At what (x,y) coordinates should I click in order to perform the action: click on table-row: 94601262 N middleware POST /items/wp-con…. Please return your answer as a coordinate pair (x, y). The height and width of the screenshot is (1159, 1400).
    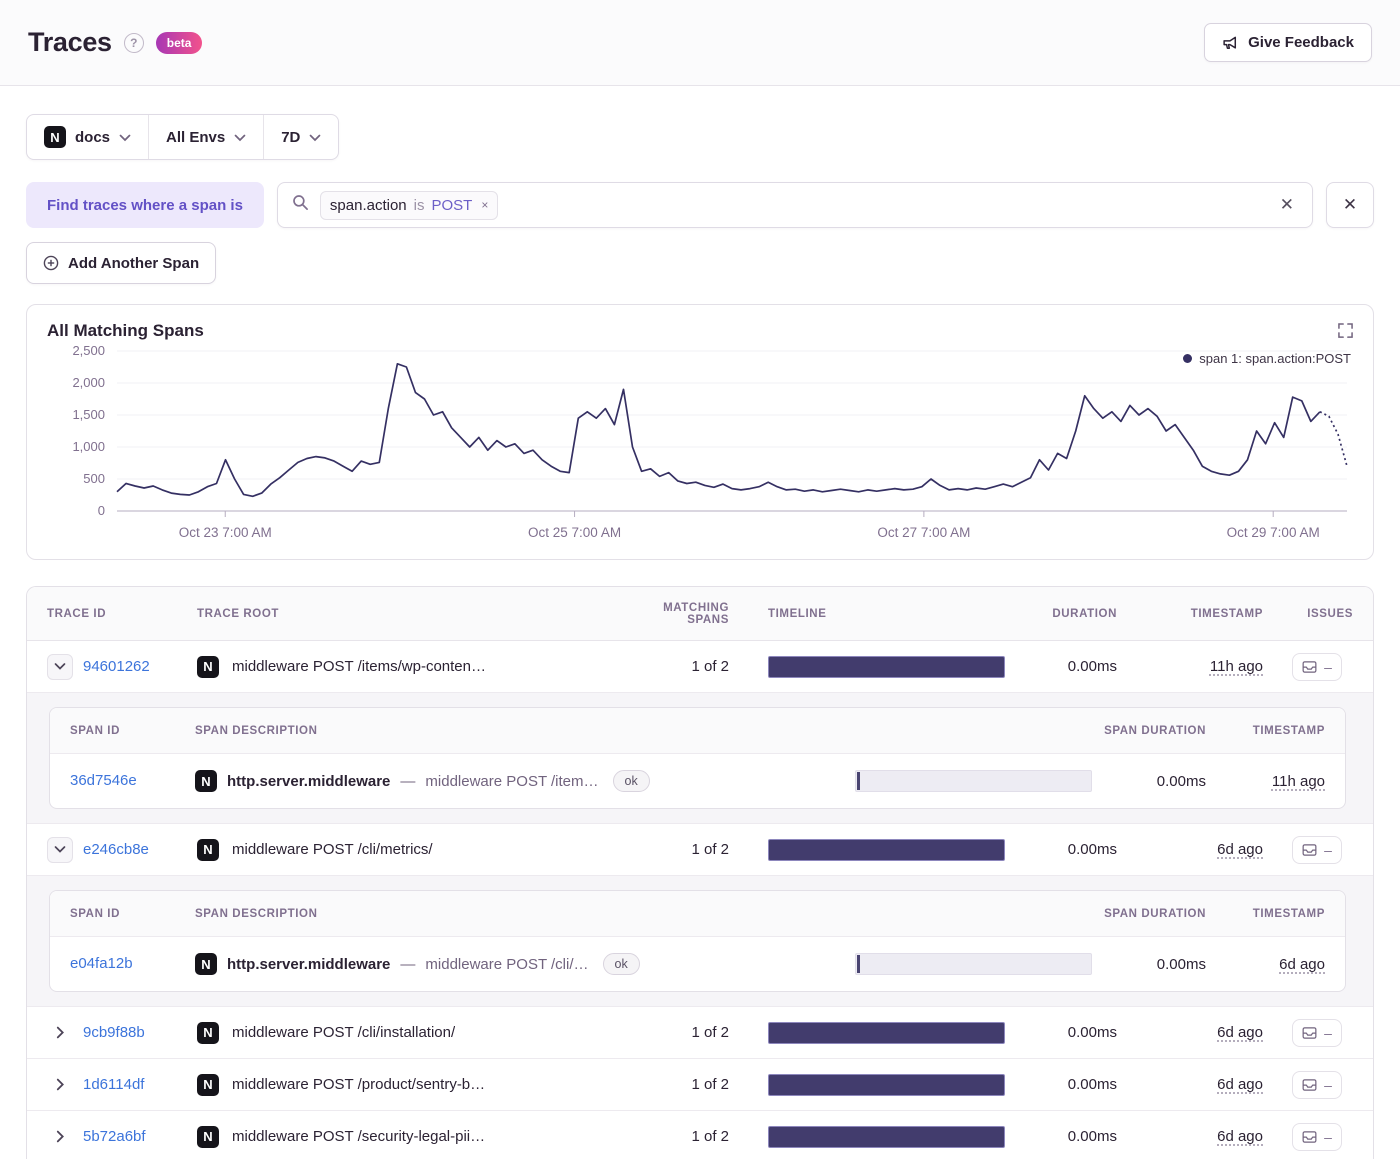
    Looking at the image, I should click on (700, 667).